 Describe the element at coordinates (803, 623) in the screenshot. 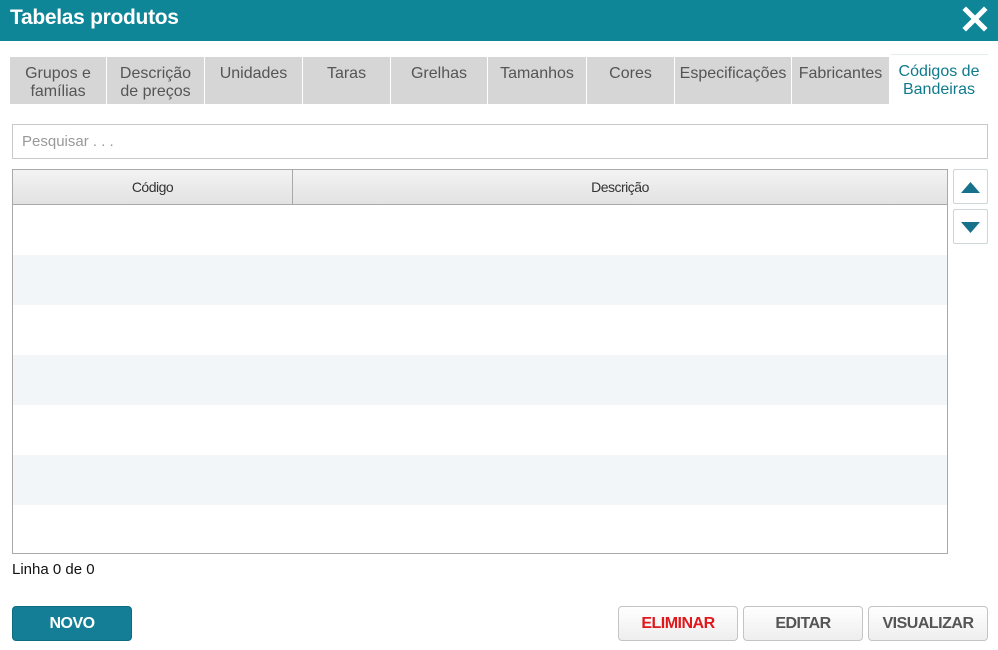

I see `editar-button: EDITAR` at that location.